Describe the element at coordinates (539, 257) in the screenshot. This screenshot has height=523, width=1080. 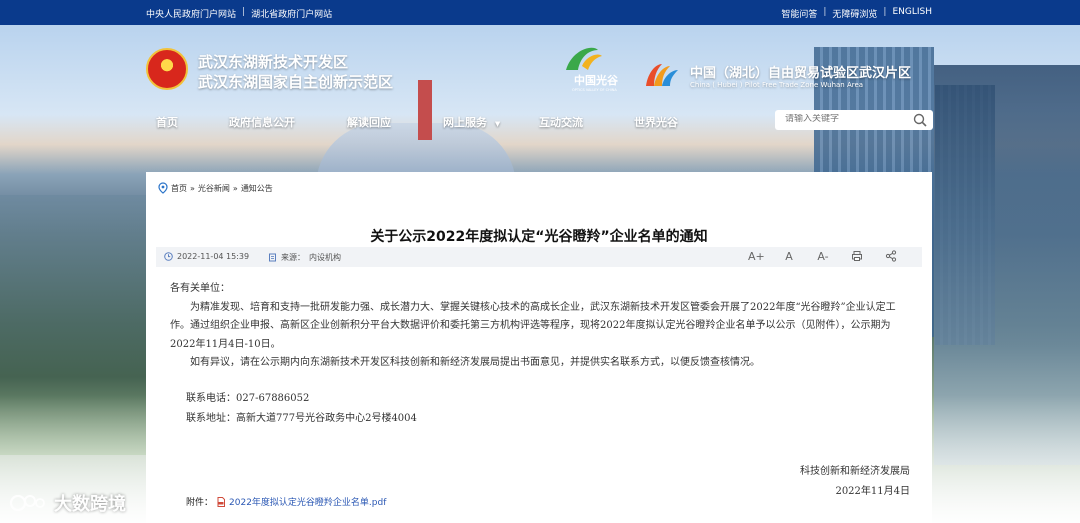
I see `article-meta-bar: 2022-11-04 15:39 来源： 内设机构 A+ A A-` at that location.